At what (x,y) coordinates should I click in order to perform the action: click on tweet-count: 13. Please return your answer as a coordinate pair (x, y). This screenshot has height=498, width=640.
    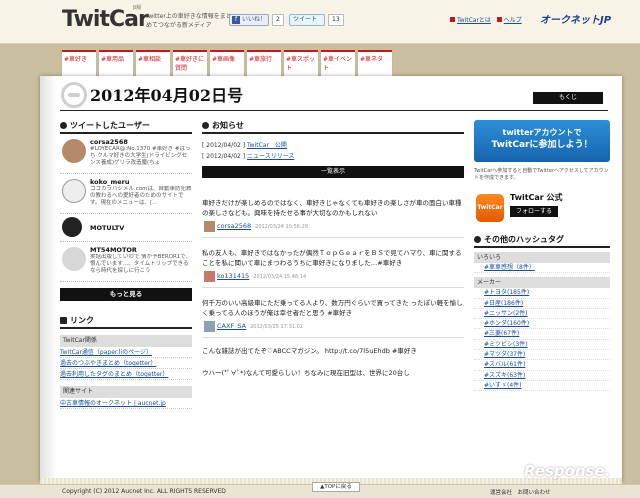
    Looking at the image, I should click on (336, 20).